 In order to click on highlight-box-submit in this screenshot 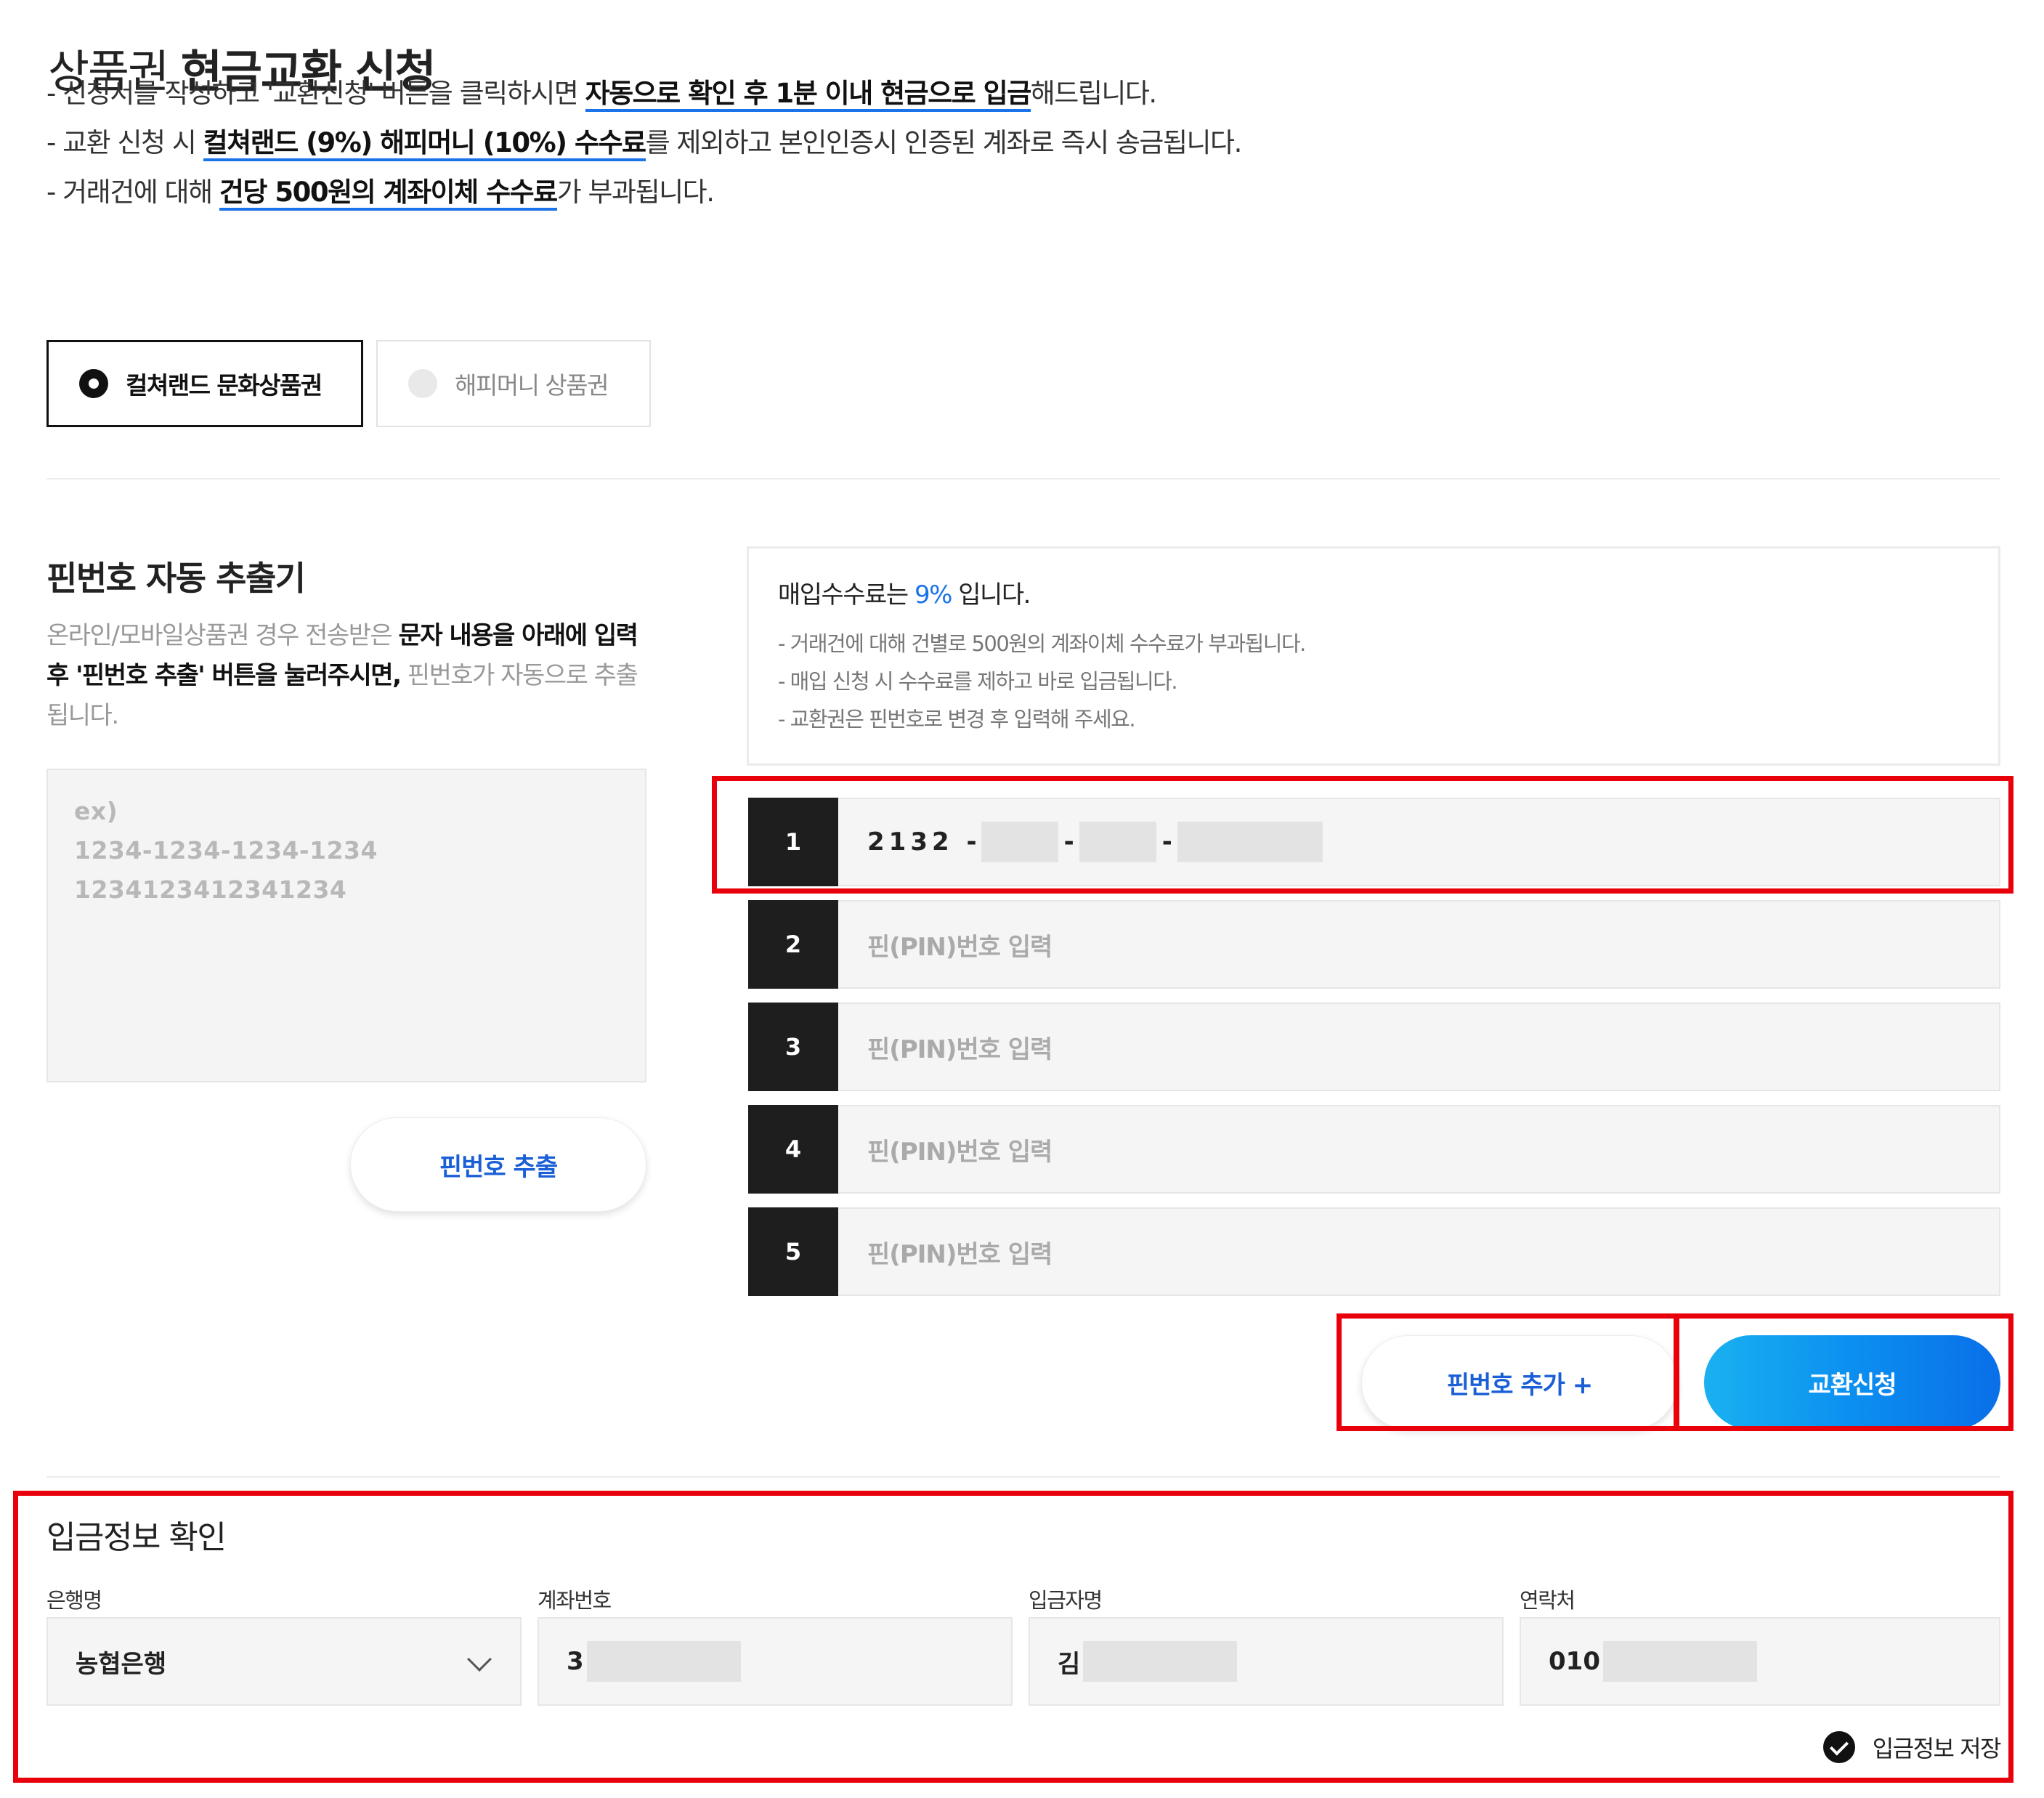, I will do `click(1843, 1372)`.